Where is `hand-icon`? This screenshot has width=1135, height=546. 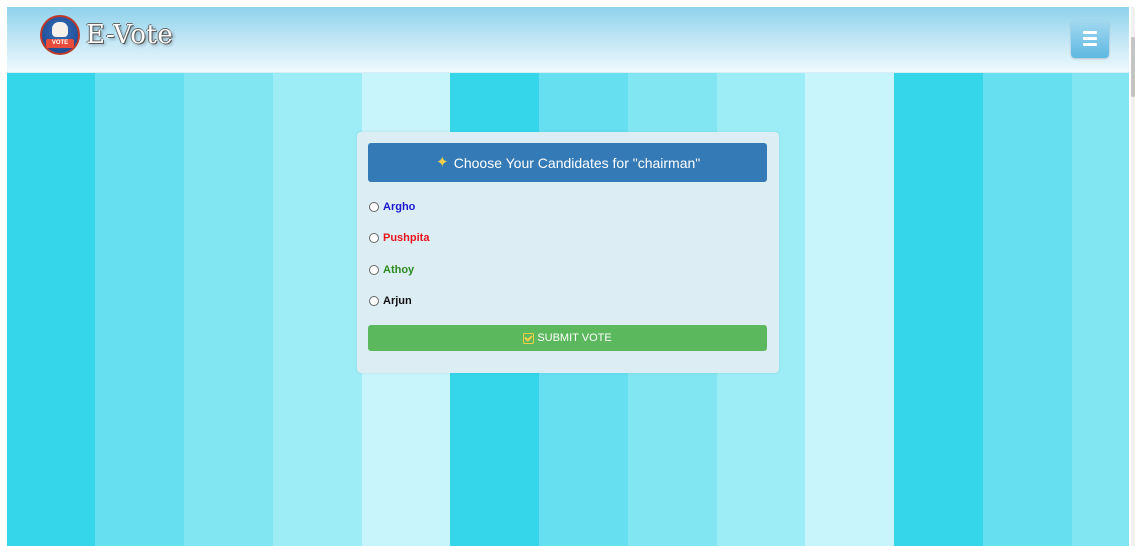
hand-icon is located at coordinates (60, 29).